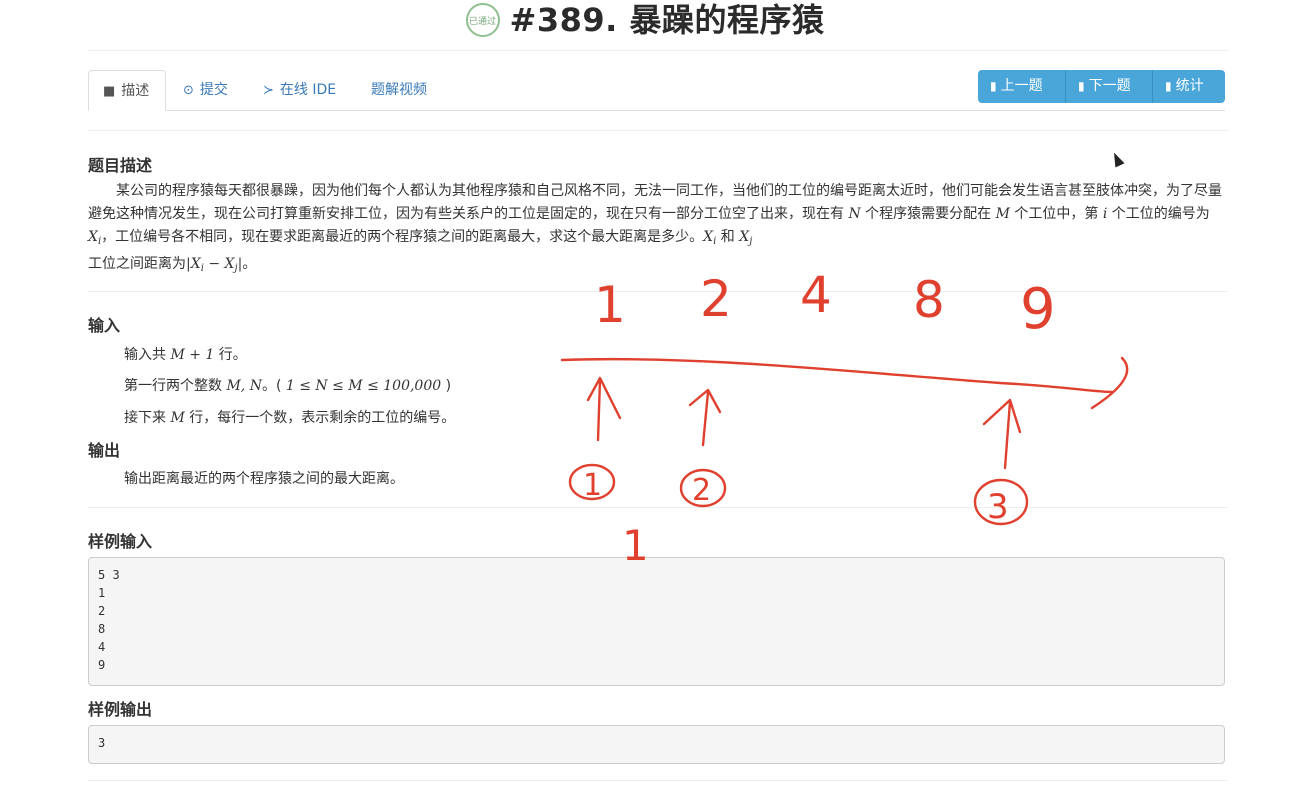 Image resolution: width=1290 pixels, height=788 pixels. What do you see at coordinates (592, 485) in the screenshot?
I see `annotation-circled-number: 1` at bounding box center [592, 485].